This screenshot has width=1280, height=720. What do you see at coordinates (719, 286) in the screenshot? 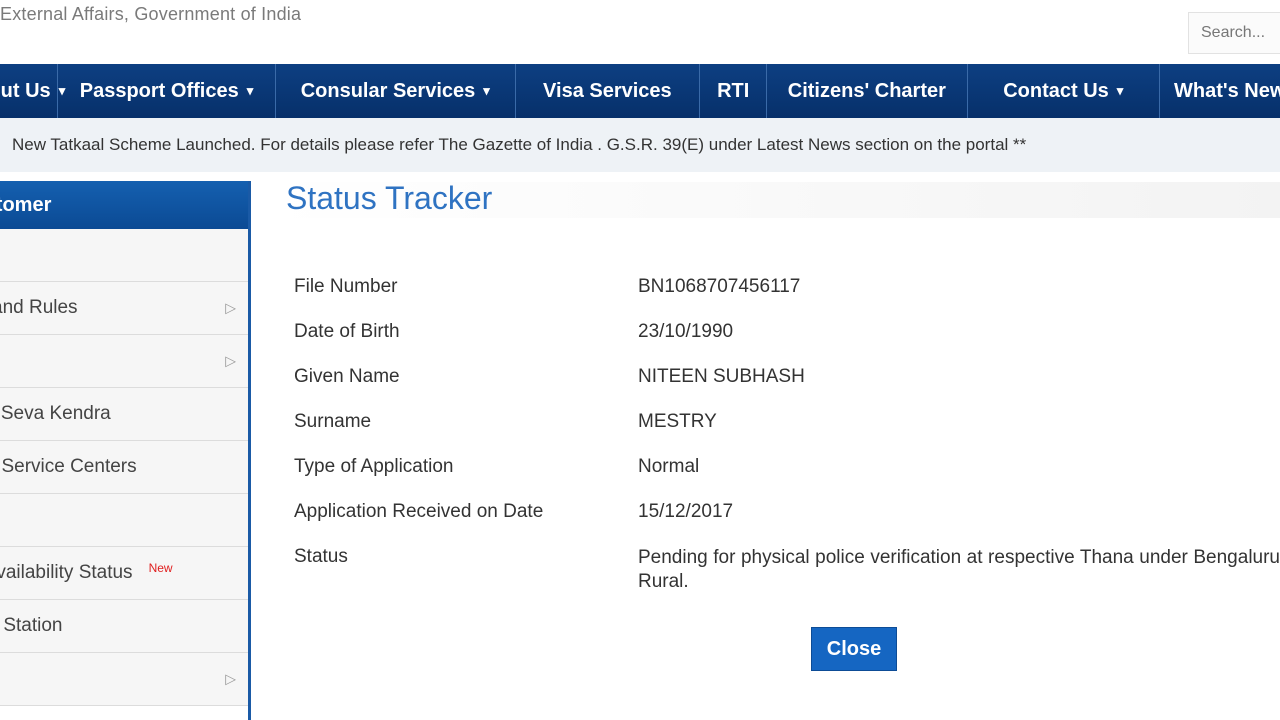
I see `field-value: BN1068707456117` at bounding box center [719, 286].